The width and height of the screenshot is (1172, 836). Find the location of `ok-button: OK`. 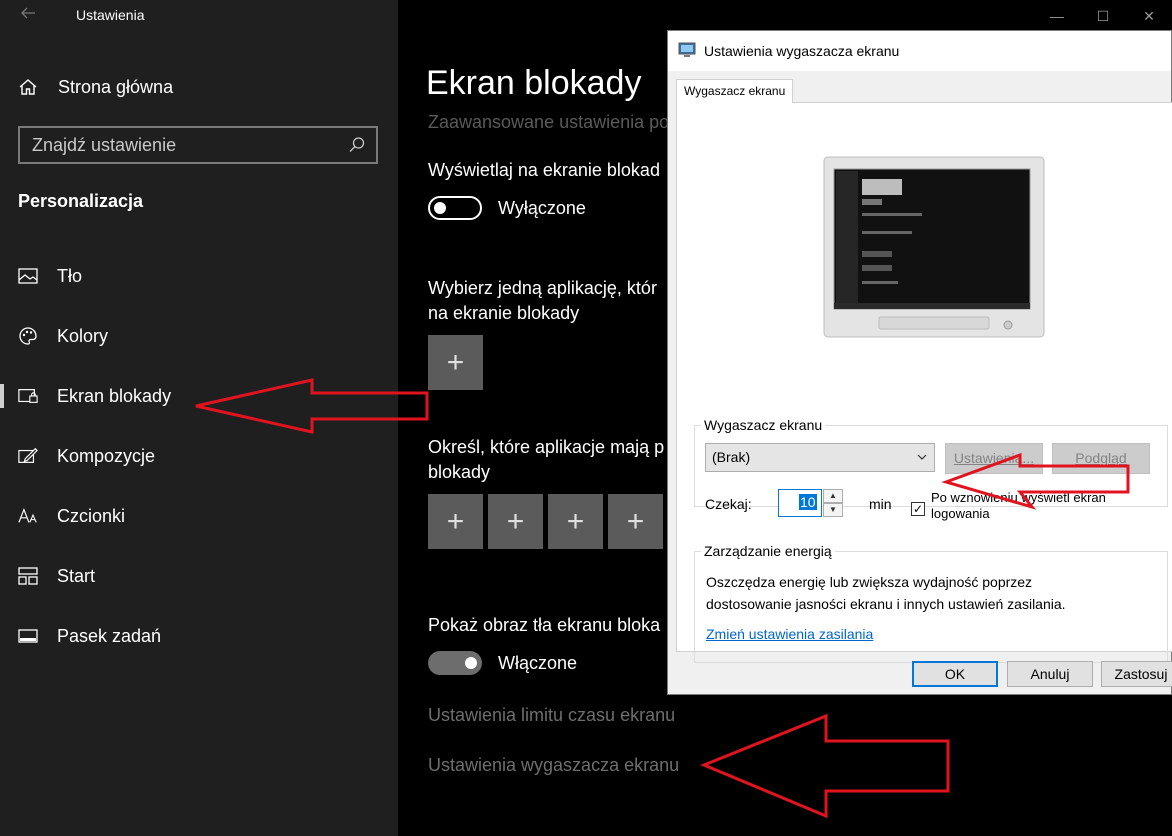

ok-button: OK is located at coordinates (955, 674).